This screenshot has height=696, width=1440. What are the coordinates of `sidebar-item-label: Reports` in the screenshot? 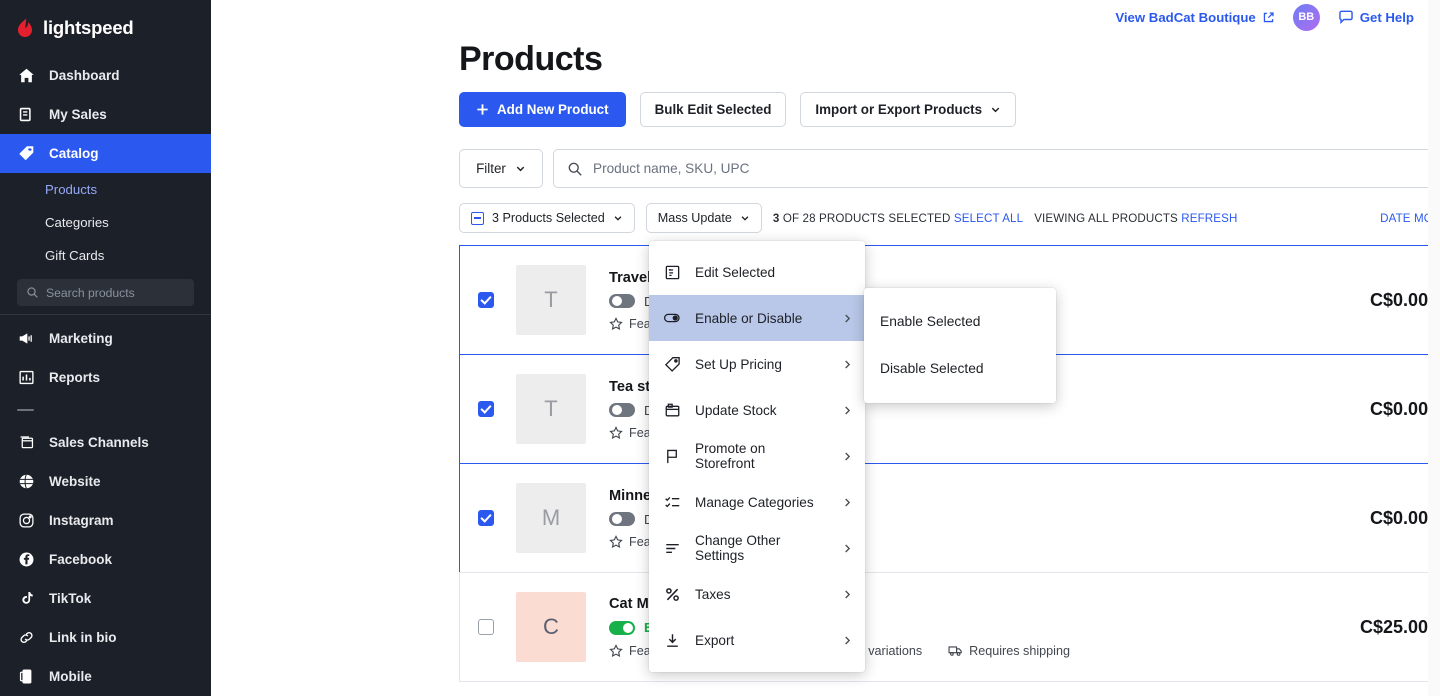 It's located at (75, 377).